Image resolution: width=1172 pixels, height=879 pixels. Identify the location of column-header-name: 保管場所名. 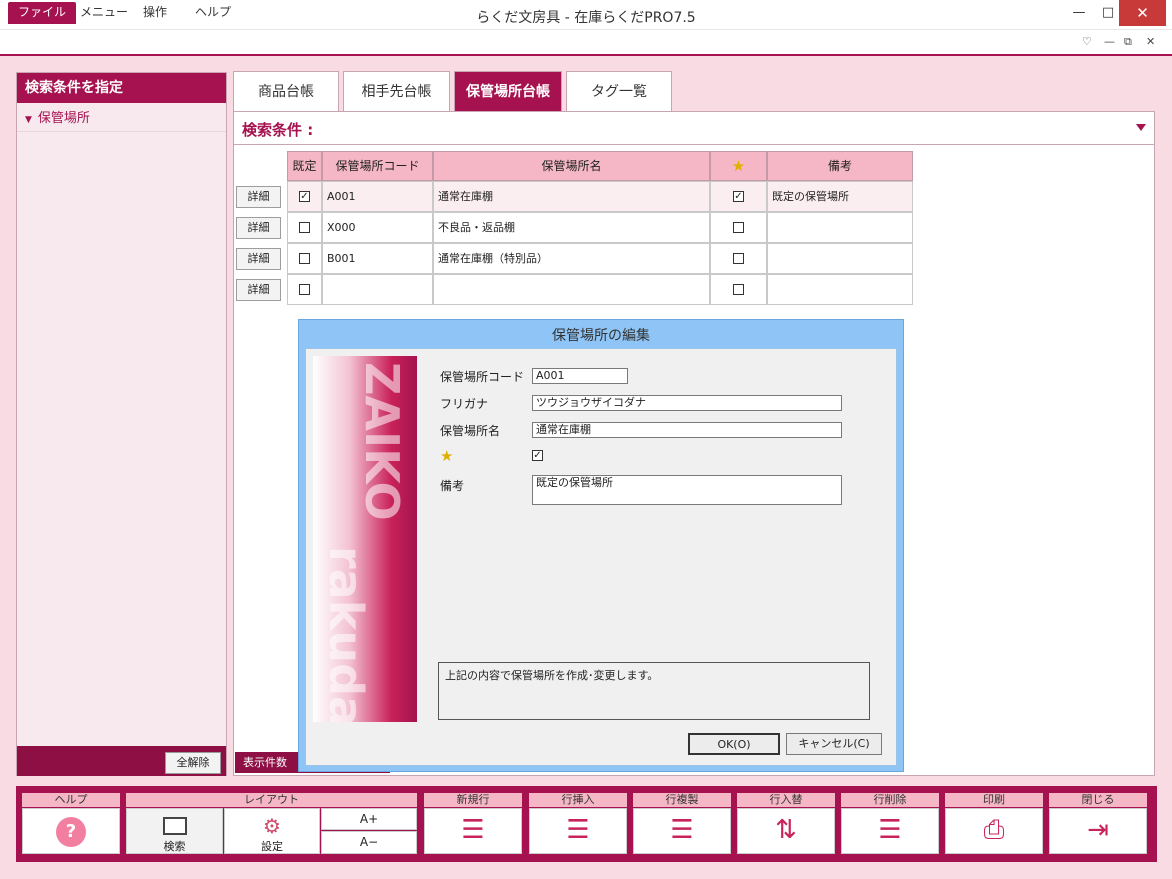
(571, 166).